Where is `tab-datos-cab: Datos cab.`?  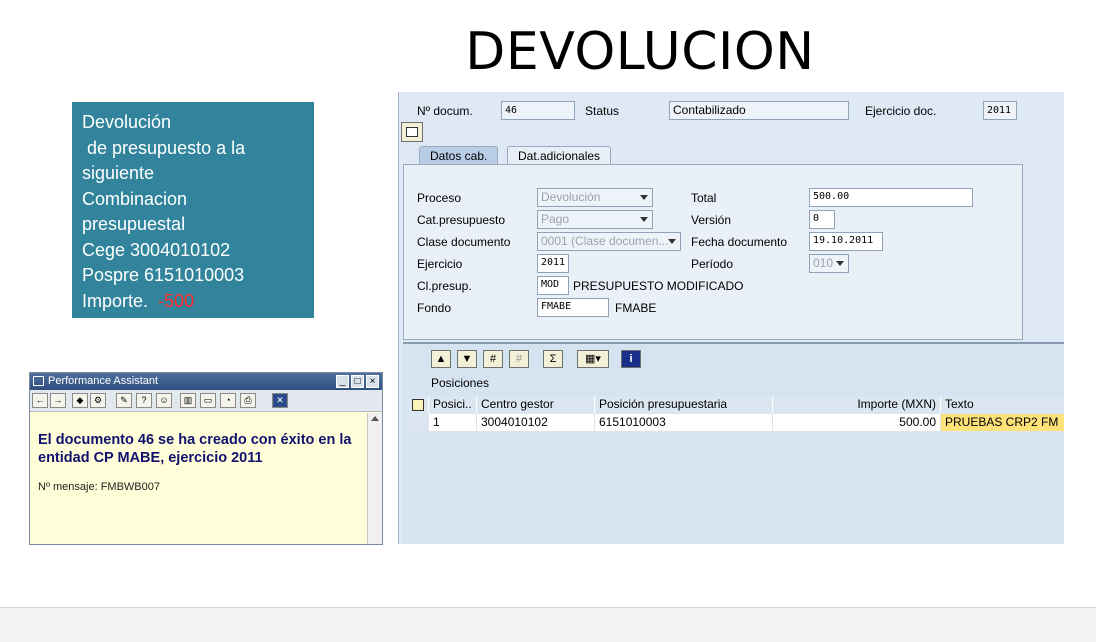 tab-datos-cab: Datos cab. is located at coordinates (459, 156).